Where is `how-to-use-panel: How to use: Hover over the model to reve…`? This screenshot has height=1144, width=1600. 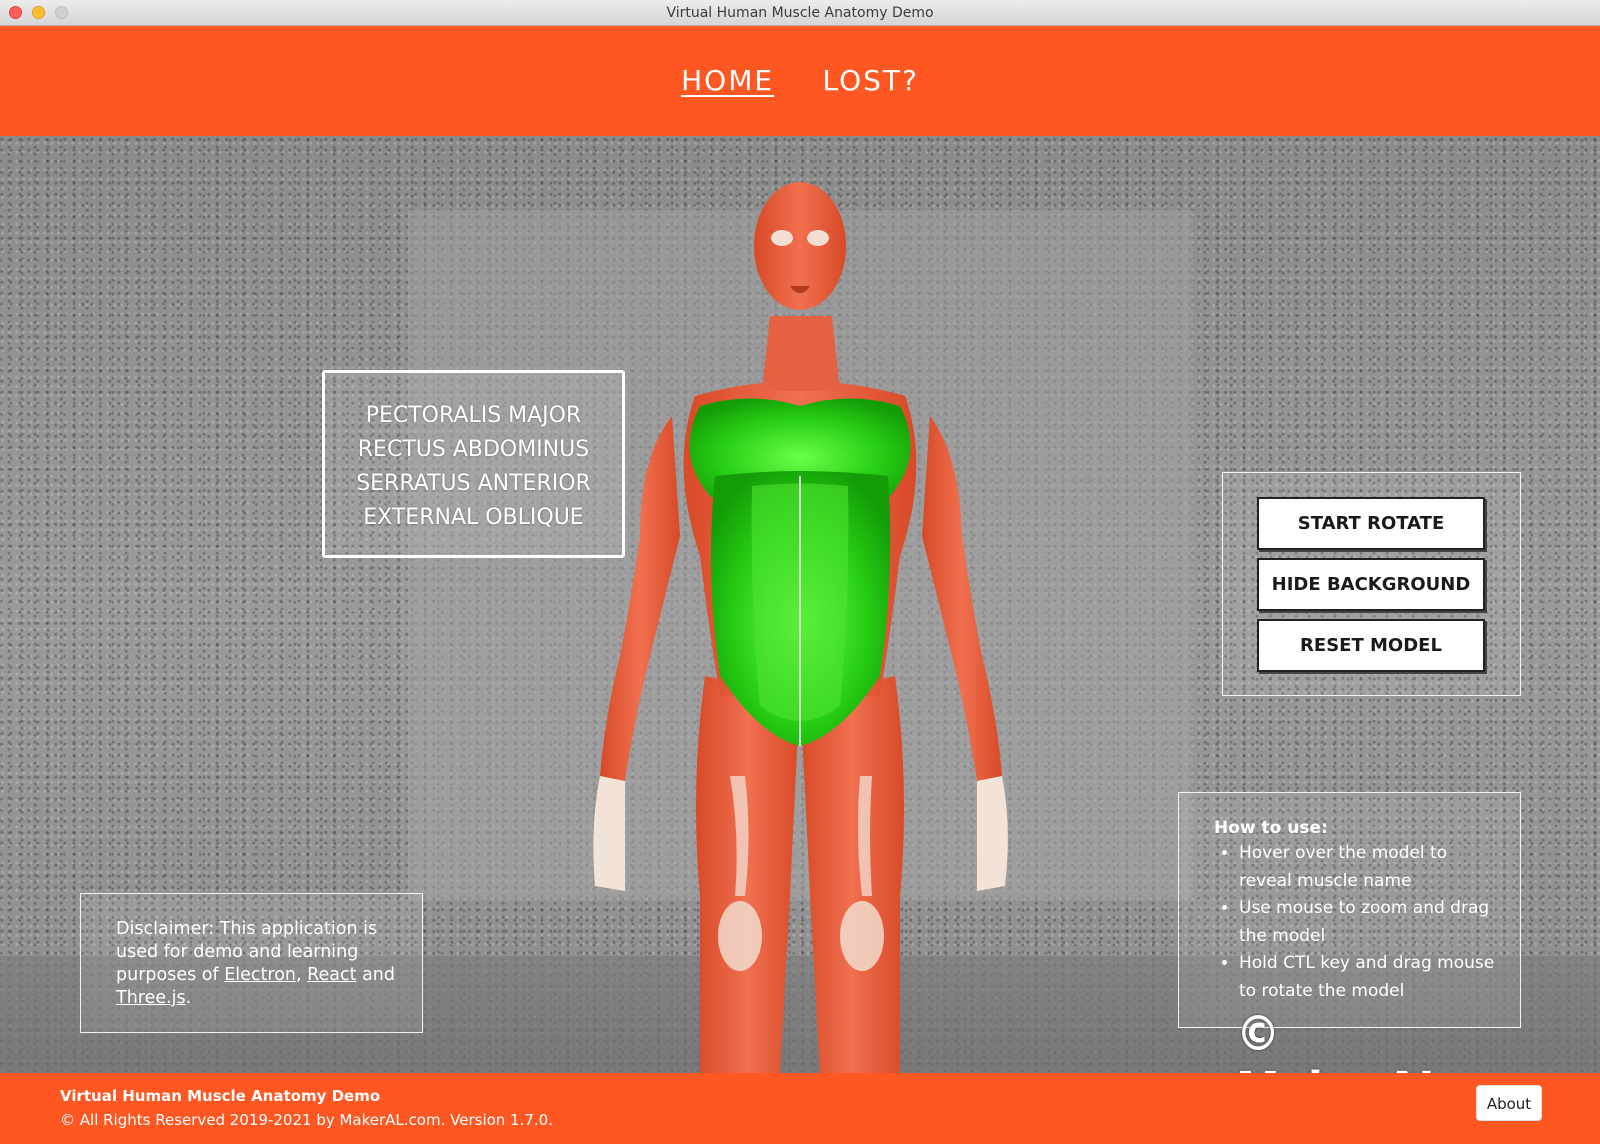 how-to-use-panel: How to use: Hover over the model to reve… is located at coordinates (1349, 910).